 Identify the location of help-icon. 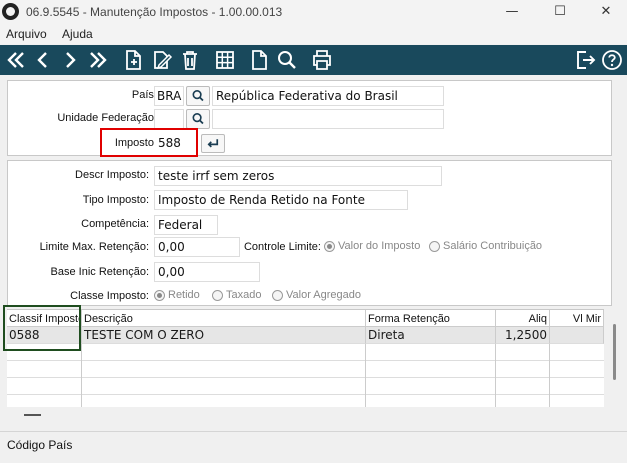
(612, 60).